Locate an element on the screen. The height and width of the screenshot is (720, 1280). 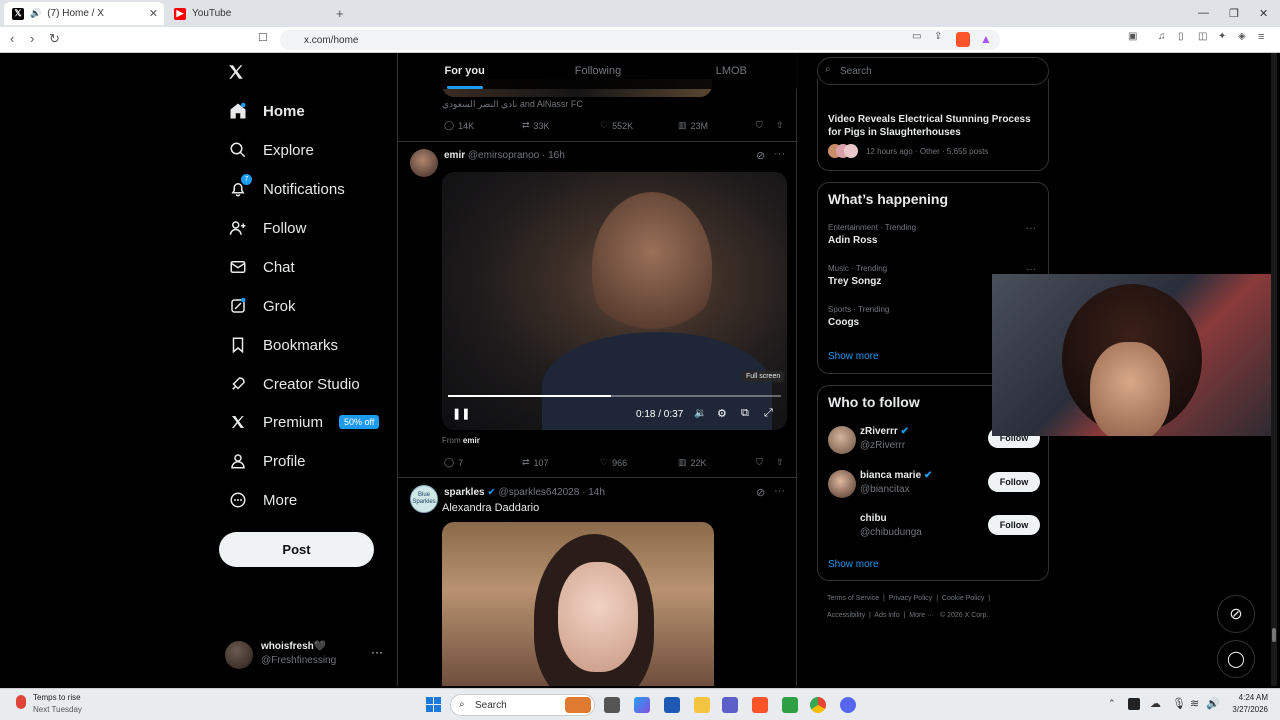
nav-profile: Profile is located at coordinates (266, 461).